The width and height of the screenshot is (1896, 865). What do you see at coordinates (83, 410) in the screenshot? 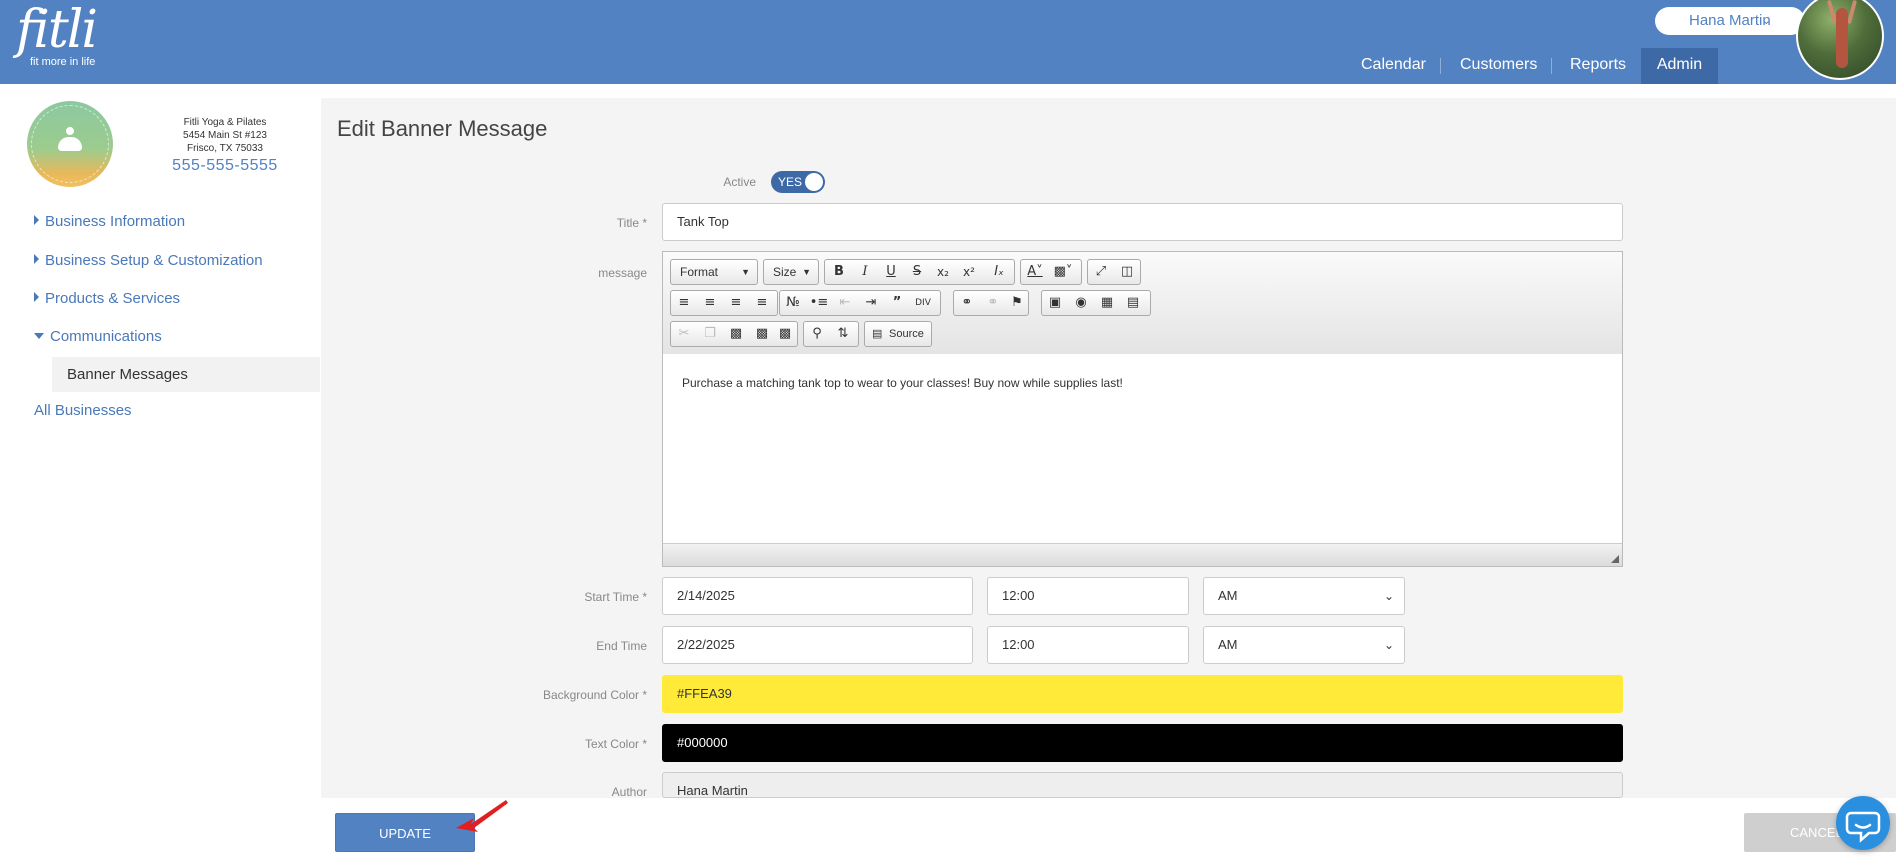
I see `sidebar-item-all-businesses: All Businesses` at bounding box center [83, 410].